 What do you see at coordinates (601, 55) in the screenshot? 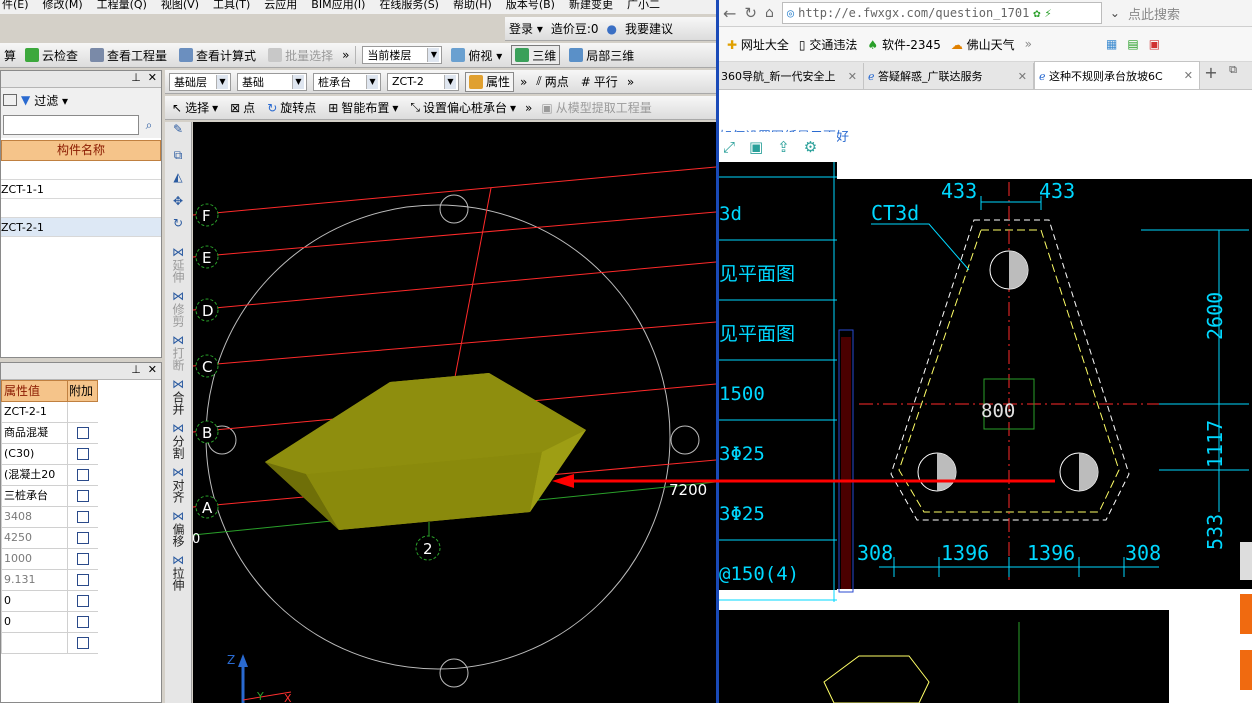
I see `local-3d-button: 局部三维` at bounding box center [601, 55].